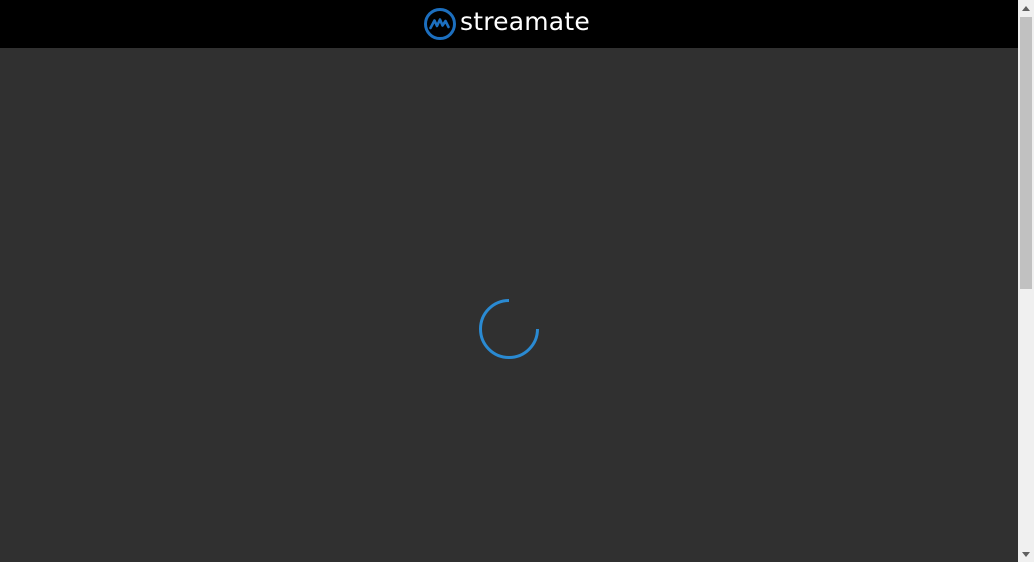  What do you see at coordinates (525, 21) in the screenshot?
I see `brand-name: streamate` at bounding box center [525, 21].